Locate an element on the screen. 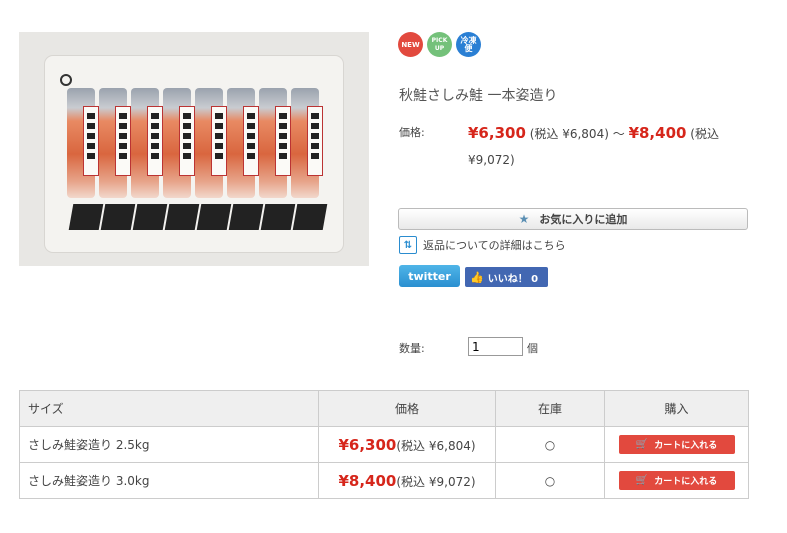 This screenshot has width=787, height=533. price-max: ¥8,400 is located at coordinates (657, 133).